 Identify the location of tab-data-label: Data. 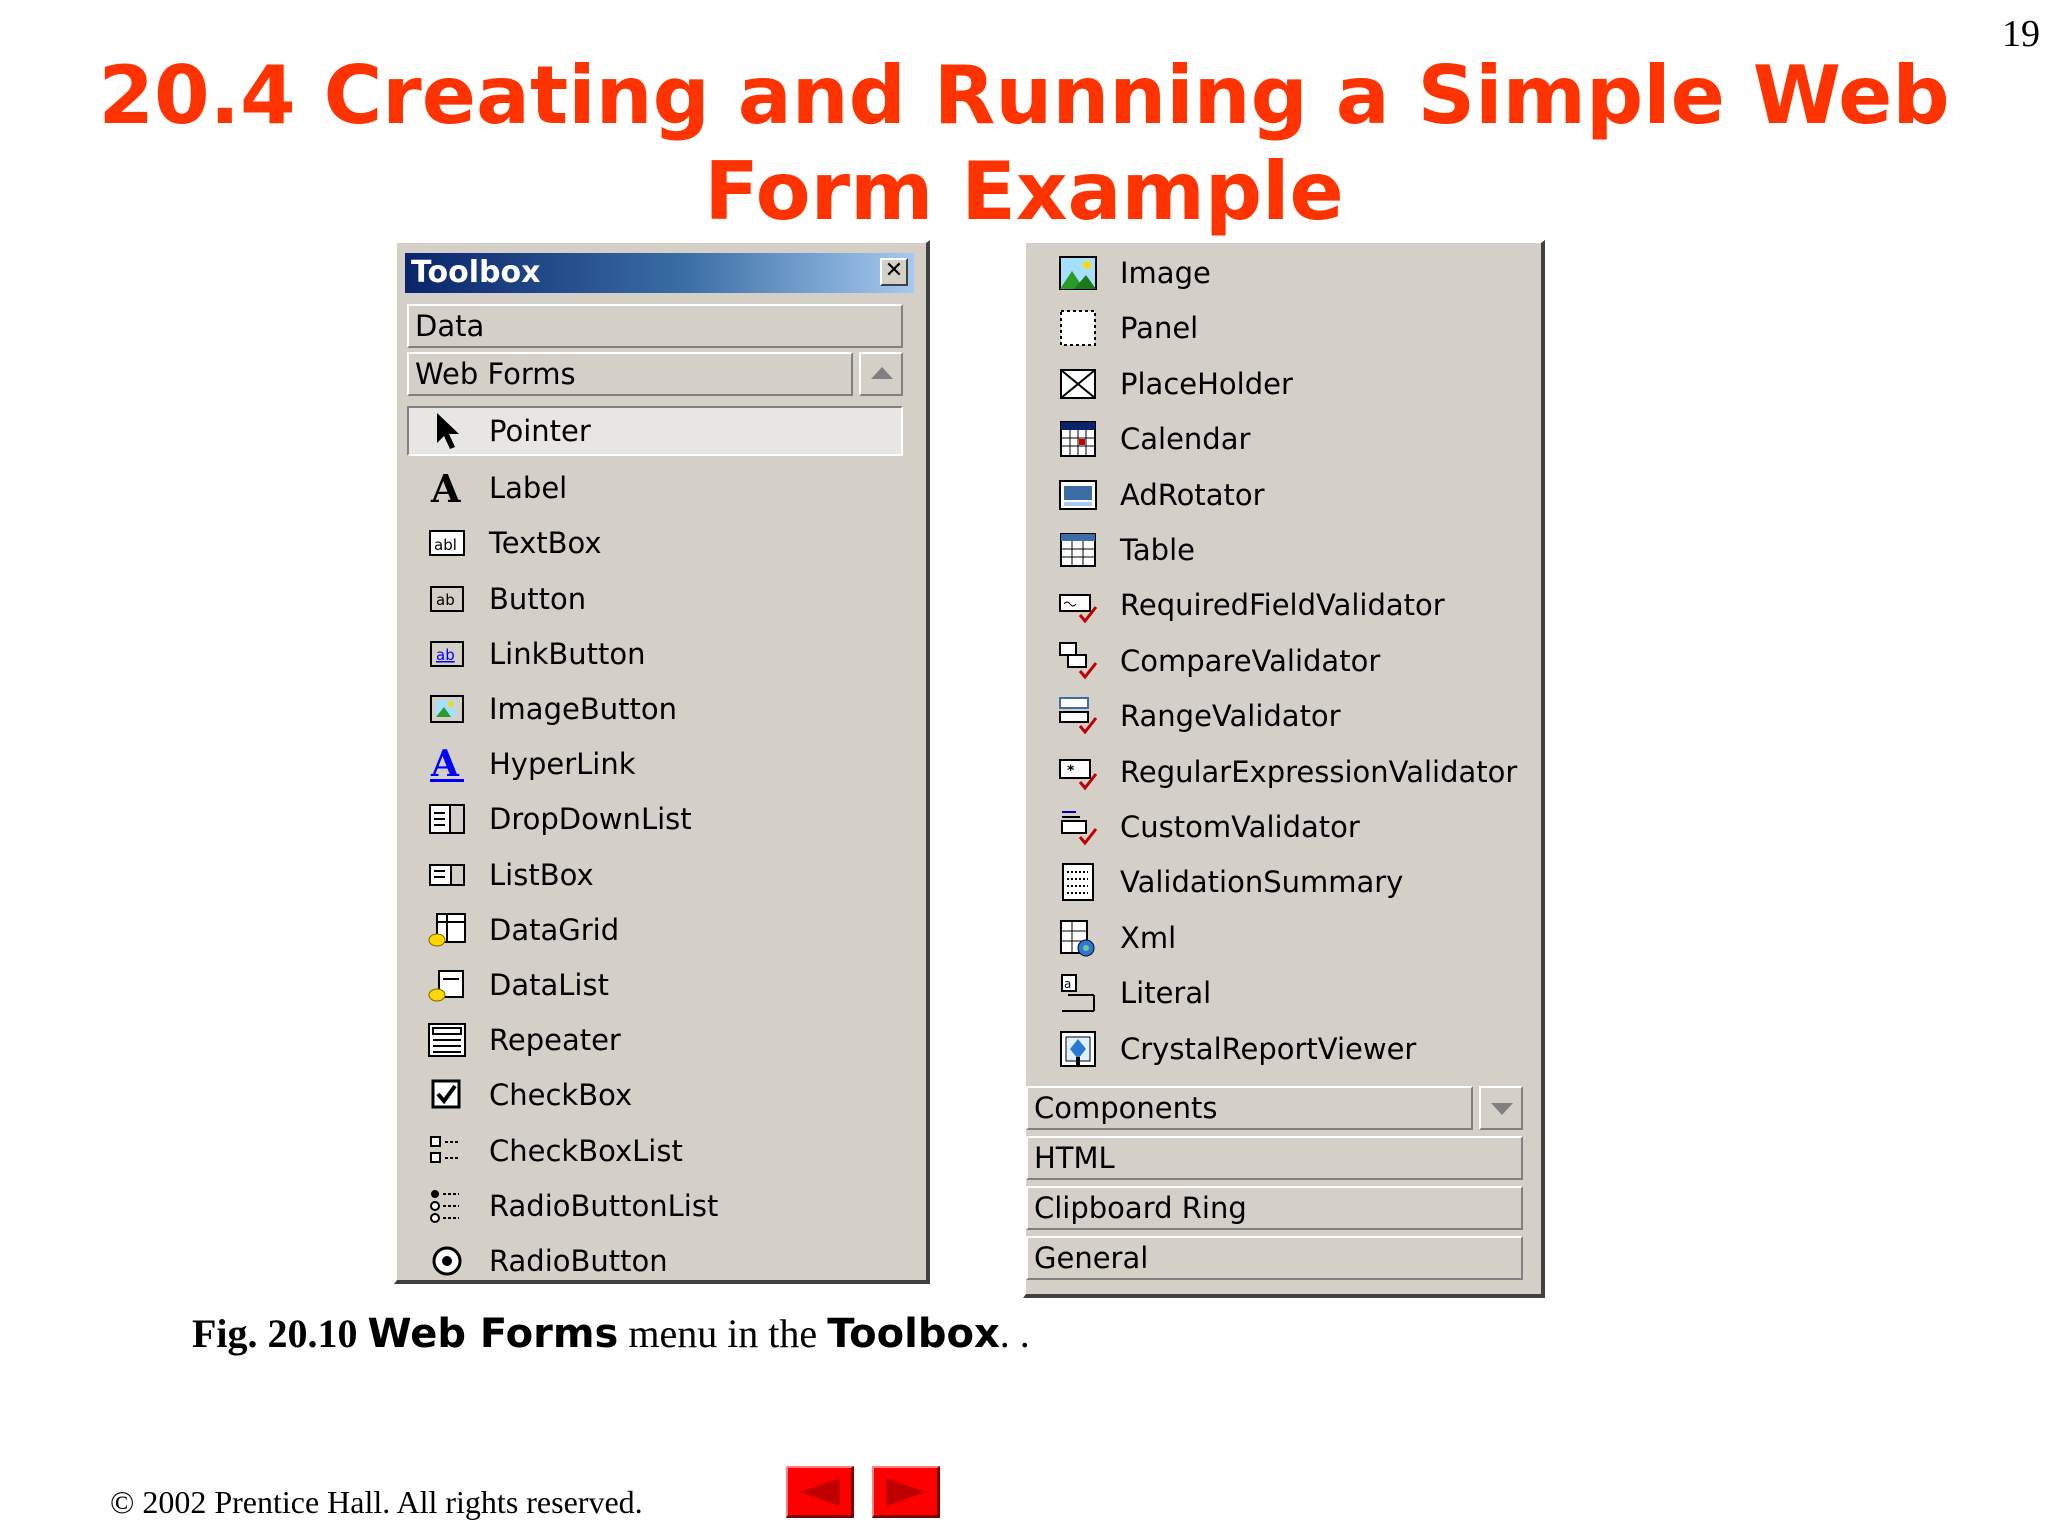
(450, 326).